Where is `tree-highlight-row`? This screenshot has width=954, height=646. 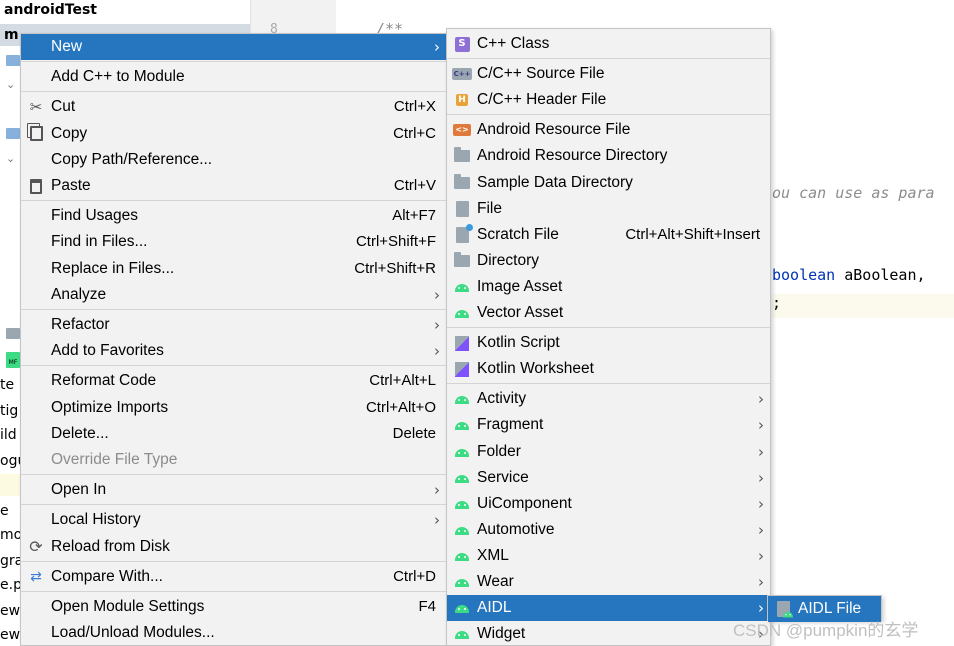 tree-highlight-row is located at coordinates (11, 485).